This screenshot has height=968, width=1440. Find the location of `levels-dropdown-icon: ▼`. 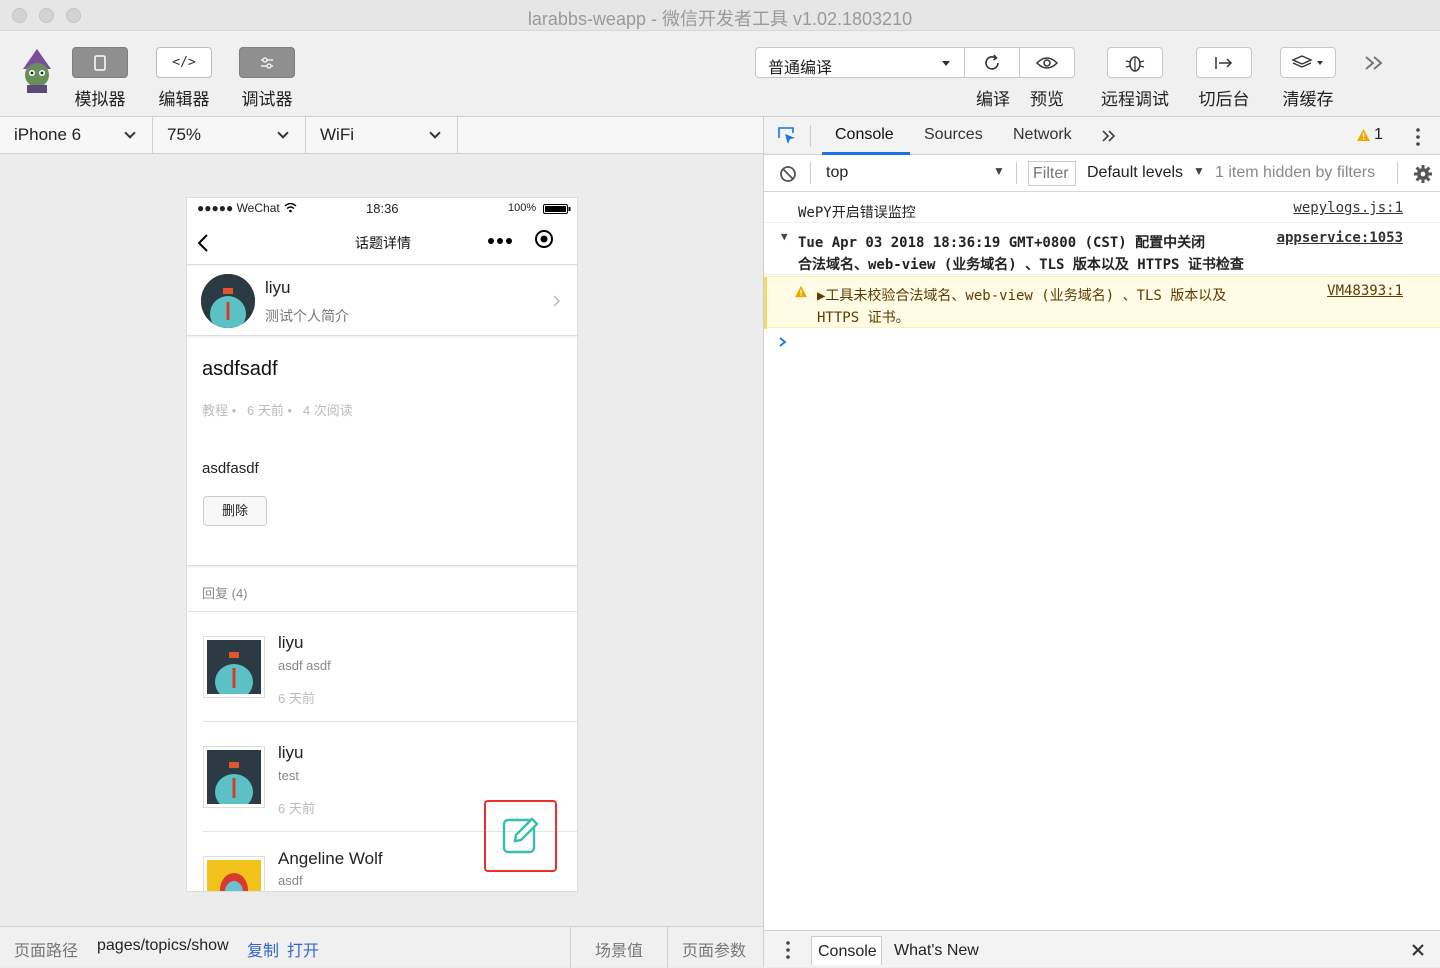

levels-dropdown-icon: ▼ is located at coordinates (1199, 171).